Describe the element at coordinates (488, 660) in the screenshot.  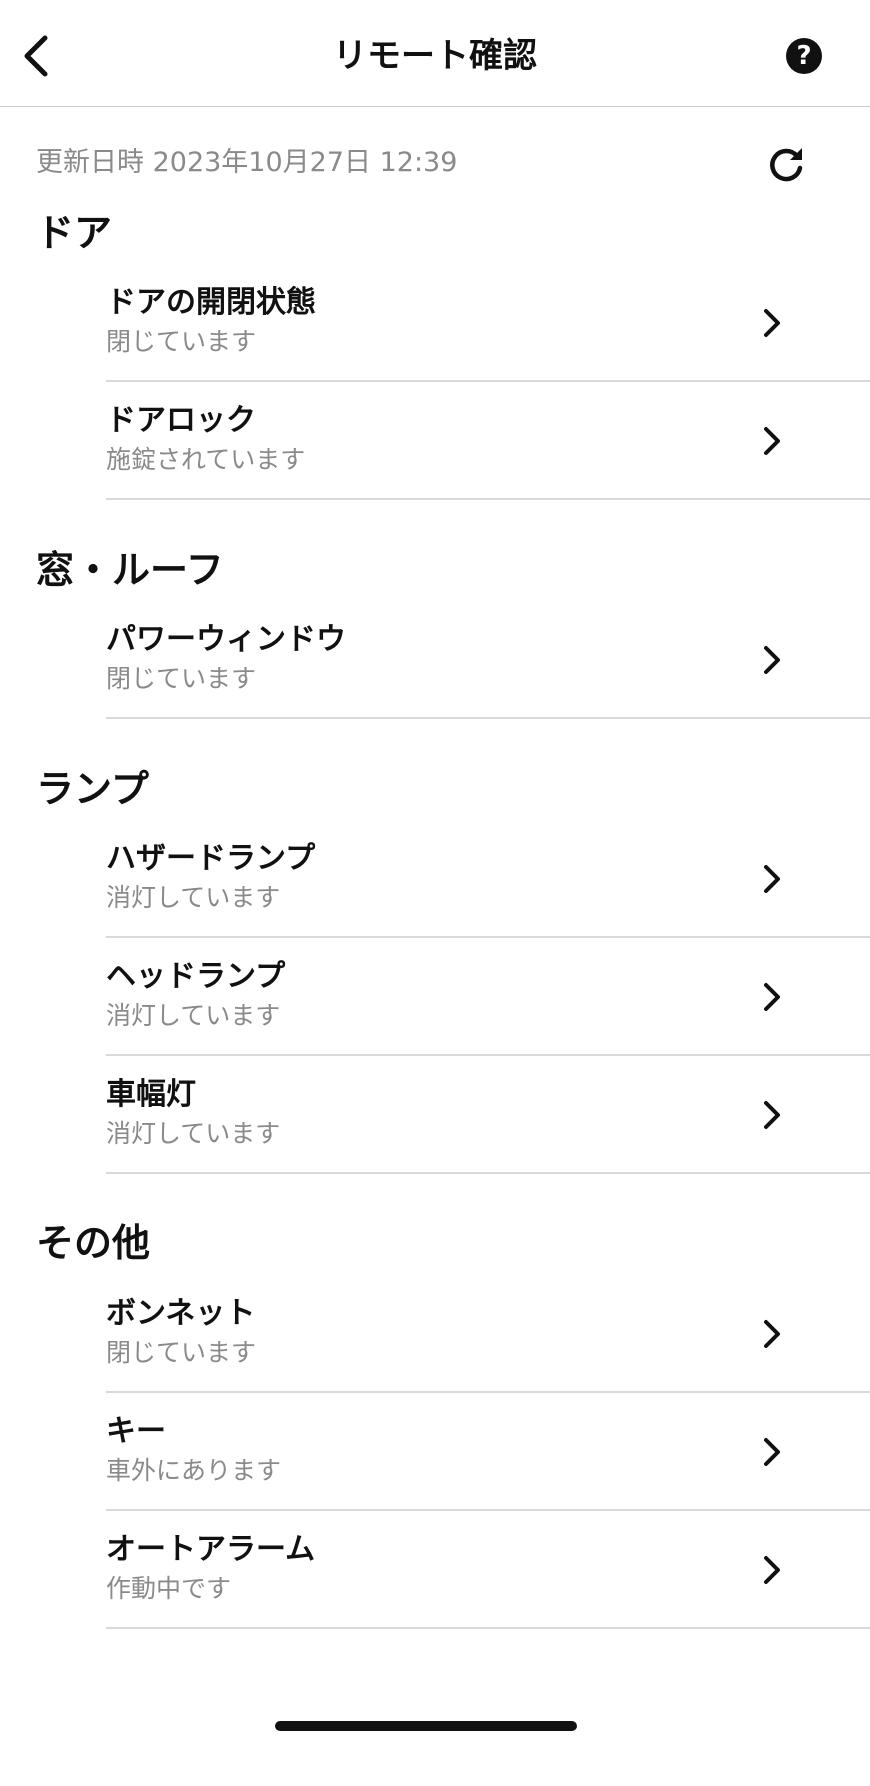
I see `list-item-power-window: パワーウィンドウ 閉じています` at that location.